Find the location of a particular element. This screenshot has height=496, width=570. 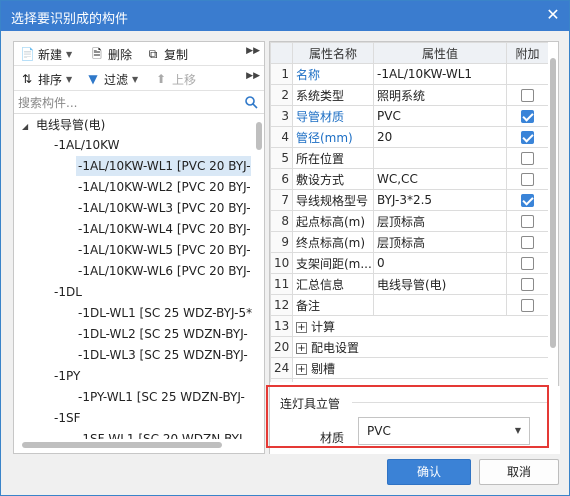

property-row: 2 系统类型 照明系统 is located at coordinates (409, 95).